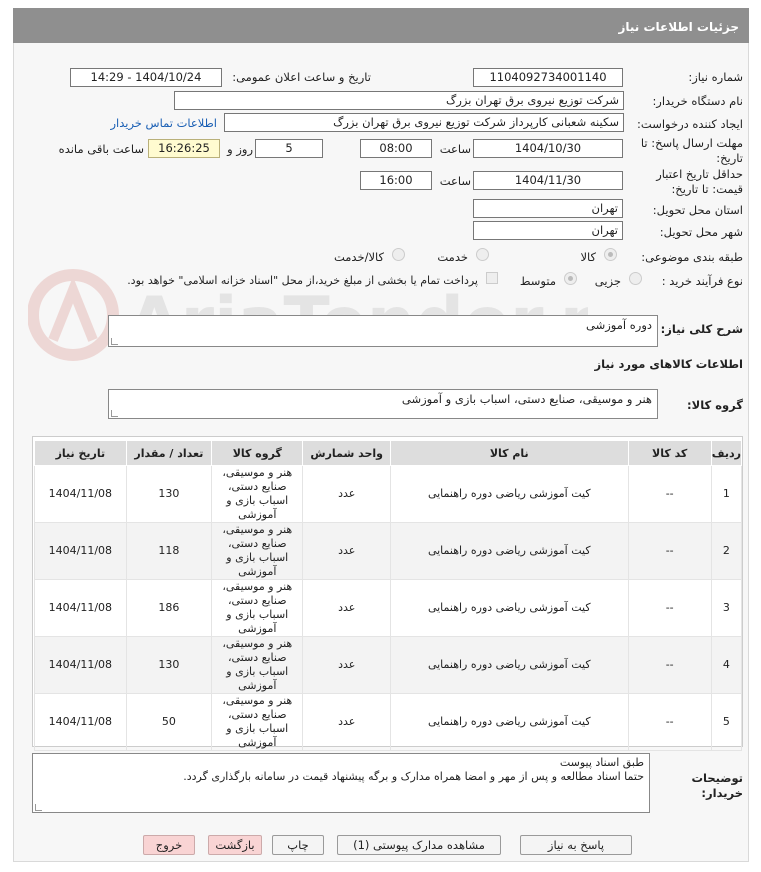 The height and width of the screenshot is (872, 761). What do you see at coordinates (80, 453) in the screenshot?
I see `col-date: تاریخ نیاز` at bounding box center [80, 453].